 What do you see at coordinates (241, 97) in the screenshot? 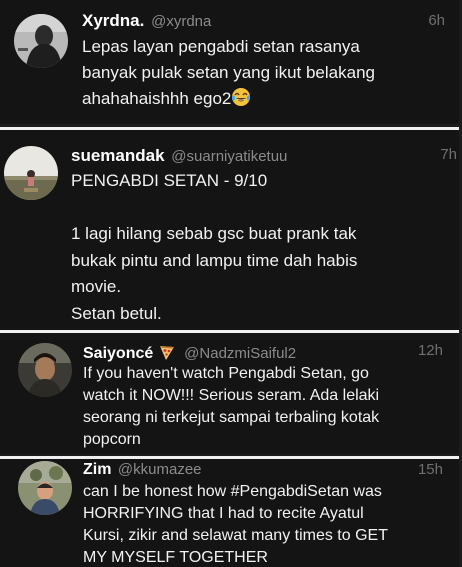
I see `laughing-tears-emoji` at bounding box center [241, 97].